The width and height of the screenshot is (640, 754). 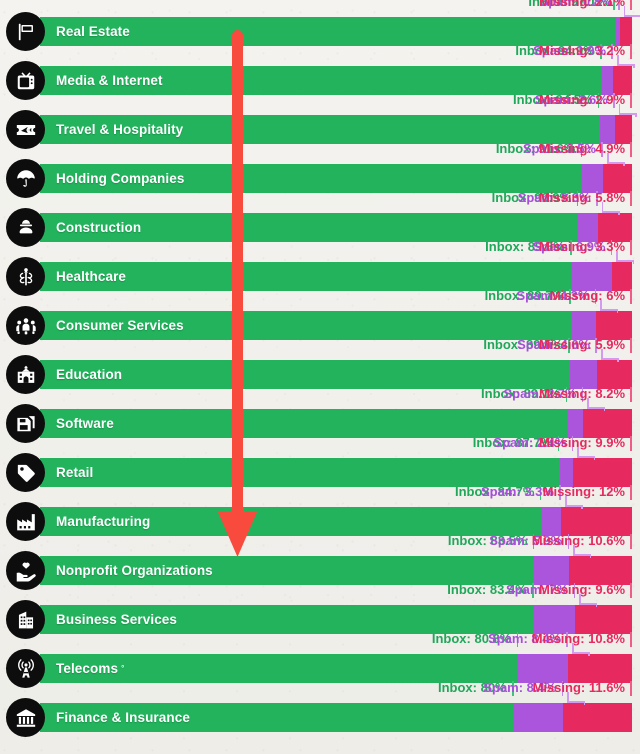 What do you see at coordinates (336, 538) in the screenshot?
I see `bar-value-labels: Inbox: 83.5% Spam: 5.9% Missing: 10.6%` at bounding box center [336, 538].